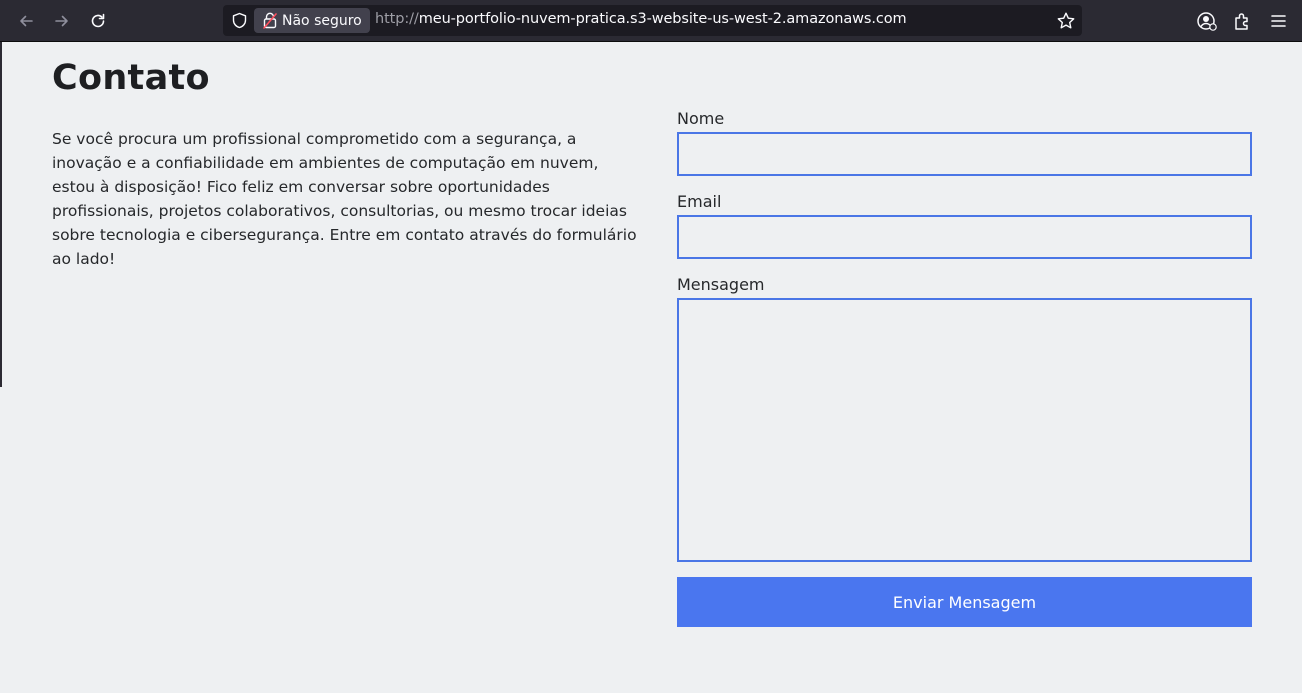 The width and height of the screenshot is (1302, 693). I want to click on back-arrow-icon, so click(26, 21).